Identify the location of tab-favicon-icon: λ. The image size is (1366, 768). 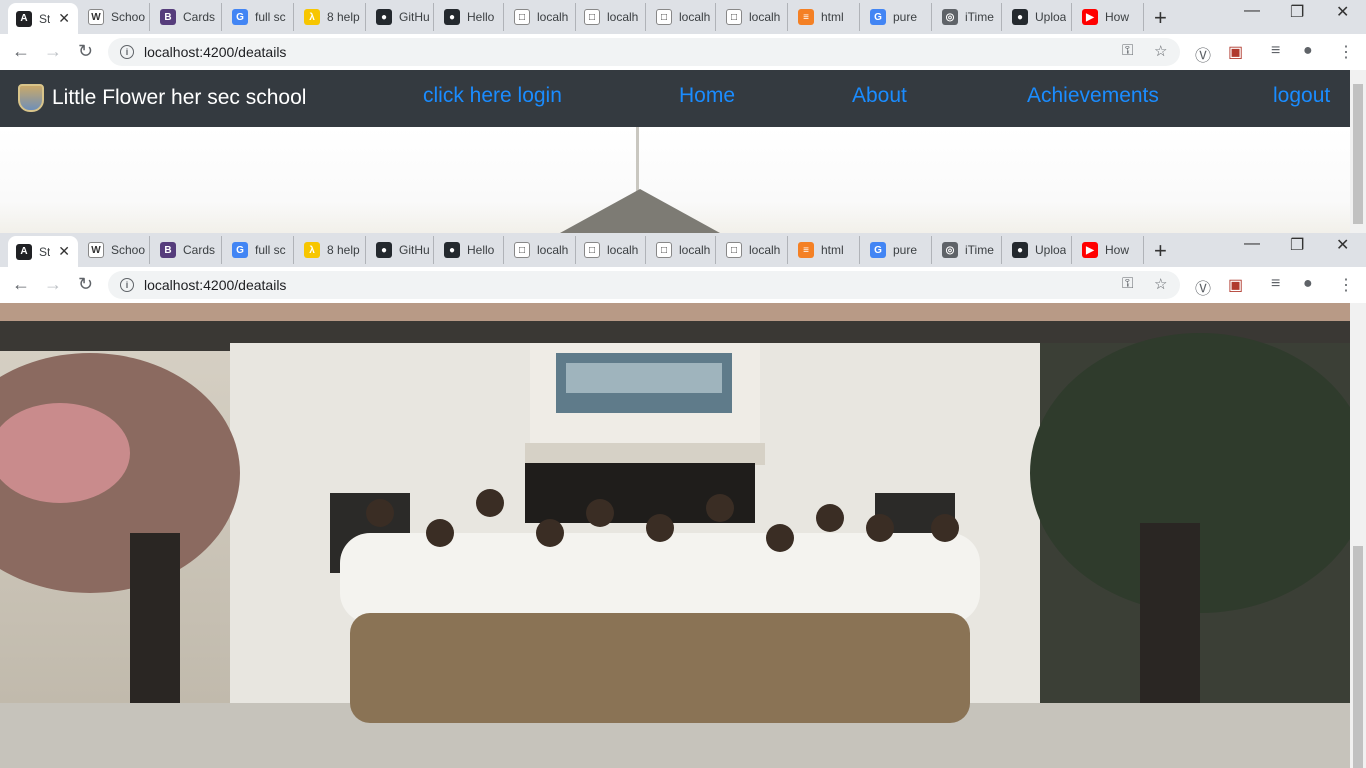
(312, 250).